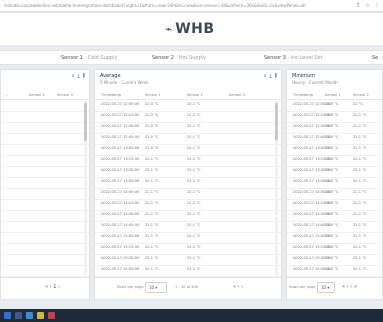 This screenshot has height=322, width=383. I want to click on sensor-tab-2: Sensor 2 · Hot Supply, so click(179, 58).